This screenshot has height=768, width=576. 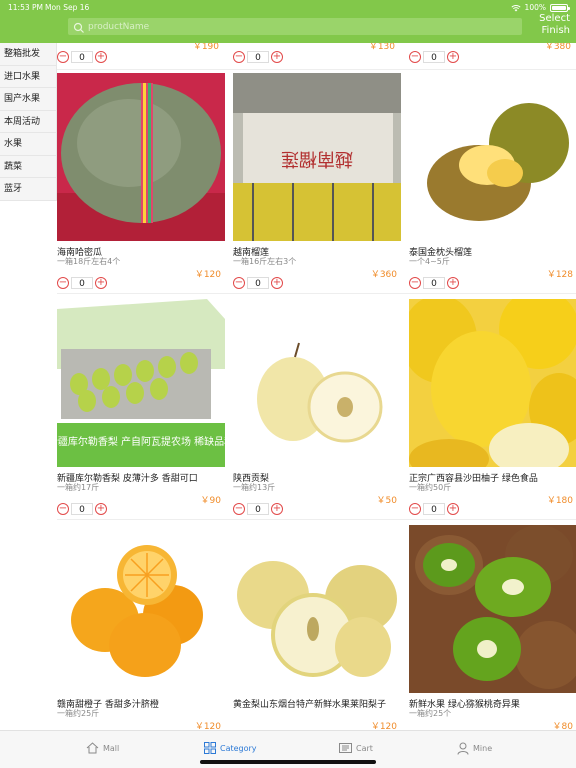 I want to click on tab-mine: Mine, so click(x=474, y=748).